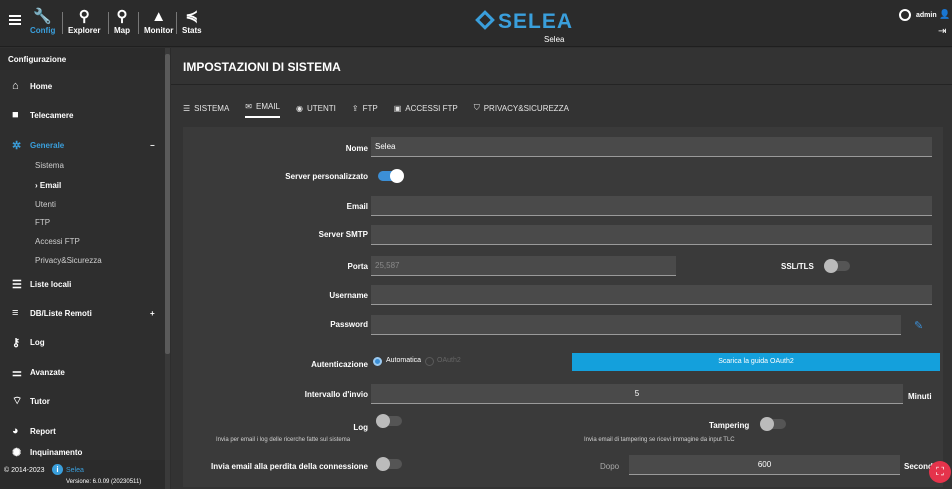 This screenshot has height=489, width=952. Describe the element at coordinates (45, 204) in the screenshot. I see `sidebar-subitem-utenti: Utenti` at that location.